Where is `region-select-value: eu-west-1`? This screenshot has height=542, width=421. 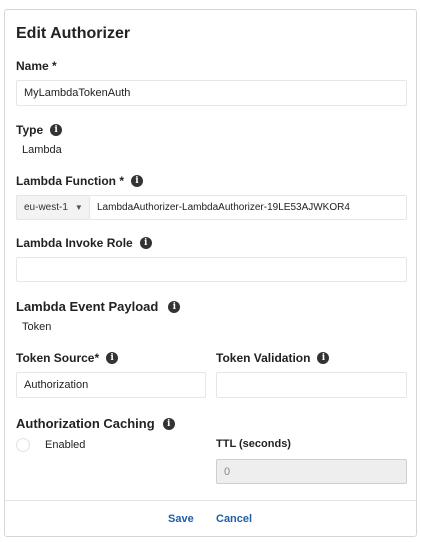 region-select-value: eu-west-1 is located at coordinates (46, 207).